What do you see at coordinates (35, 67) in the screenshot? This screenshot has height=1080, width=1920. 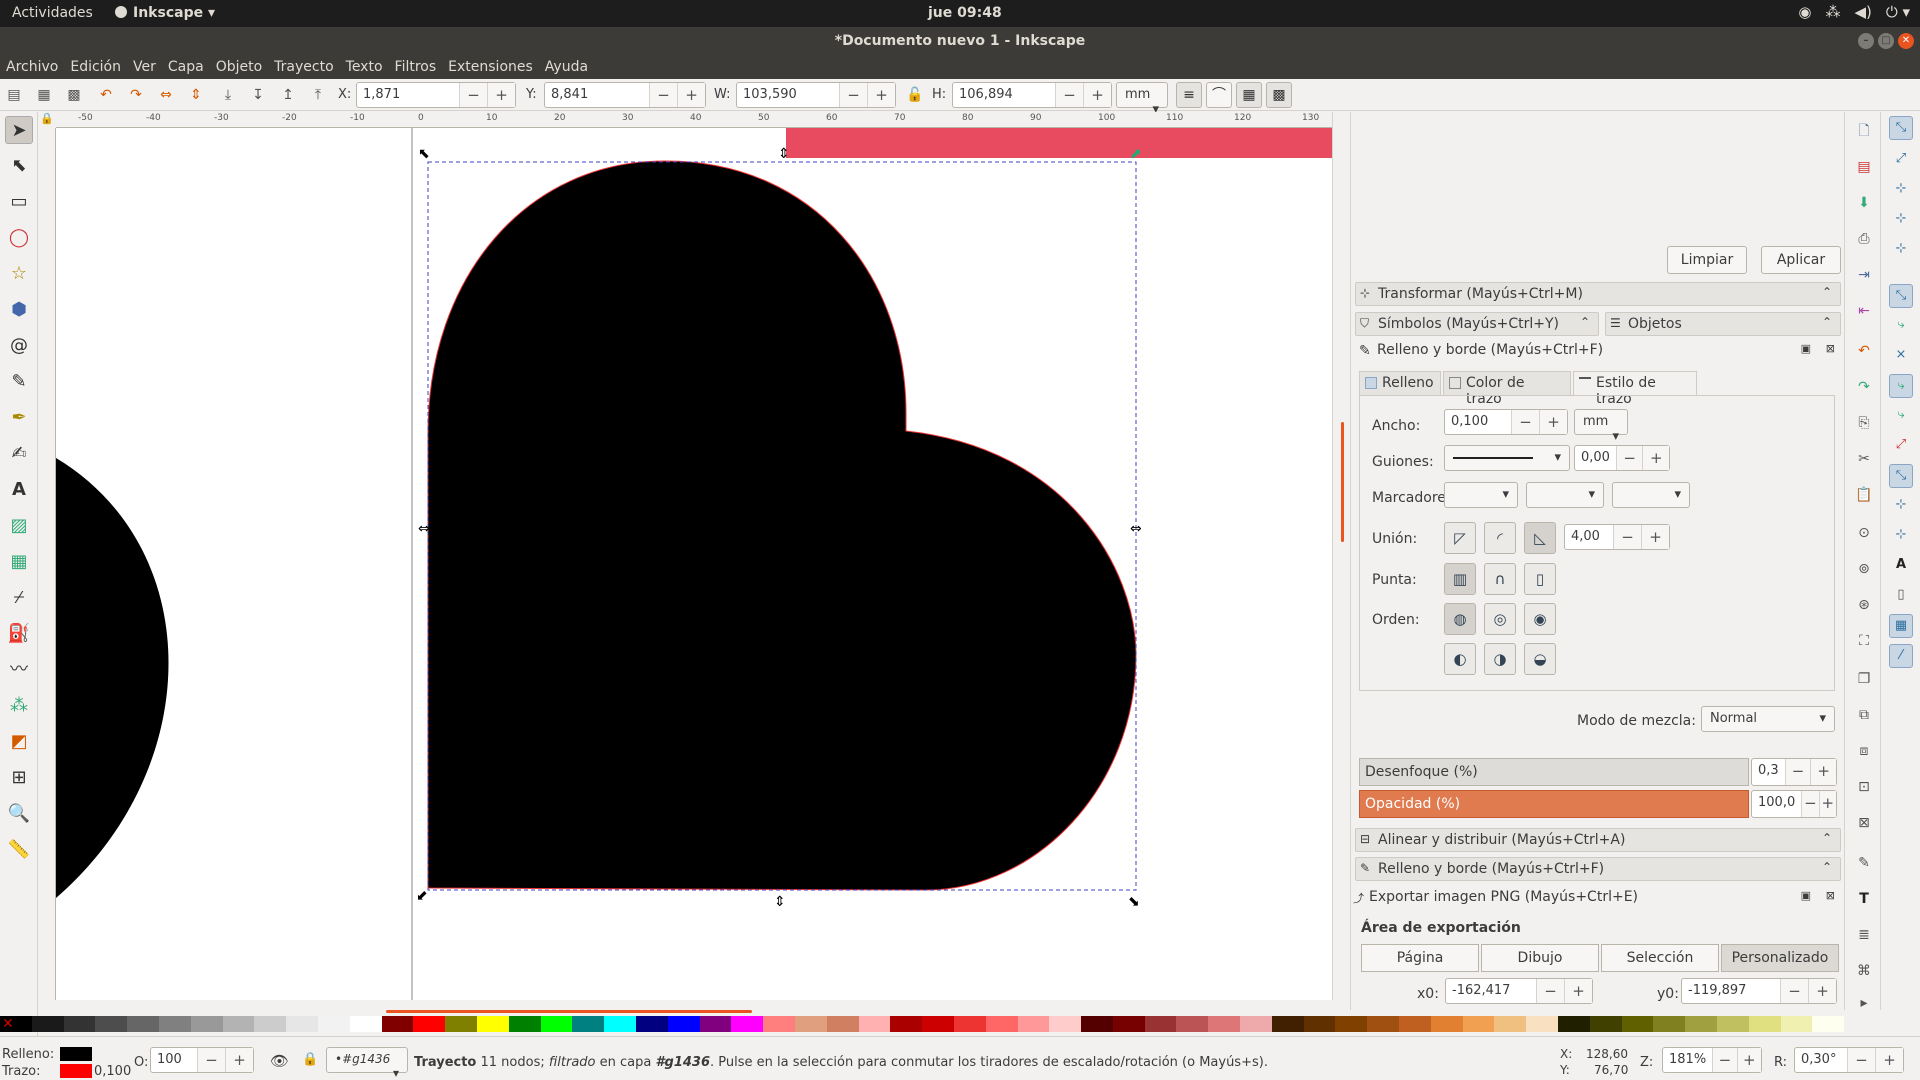 I see `menu-archivo: Archivo` at bounding box center [35, 67].